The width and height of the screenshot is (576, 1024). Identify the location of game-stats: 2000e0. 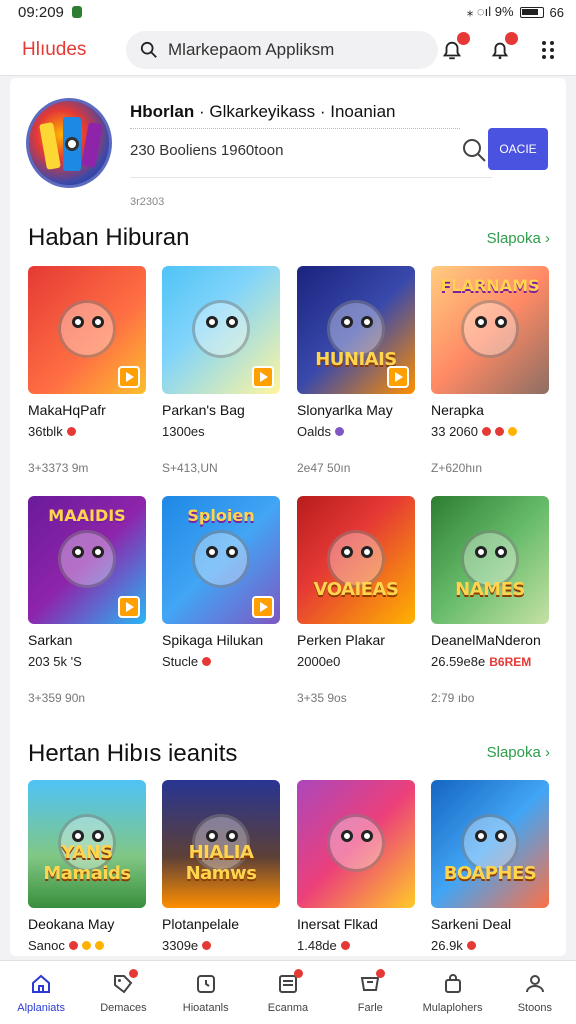
(357, 661).